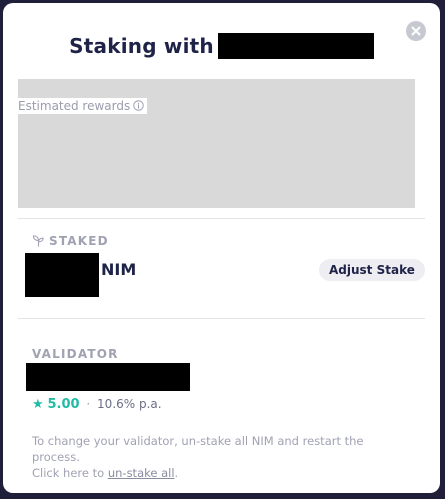 This screenshot has height=499, width=445. Describe the element at coordinates (295, 46) in the screenshot. I see `redacted-validator-name` at that location.